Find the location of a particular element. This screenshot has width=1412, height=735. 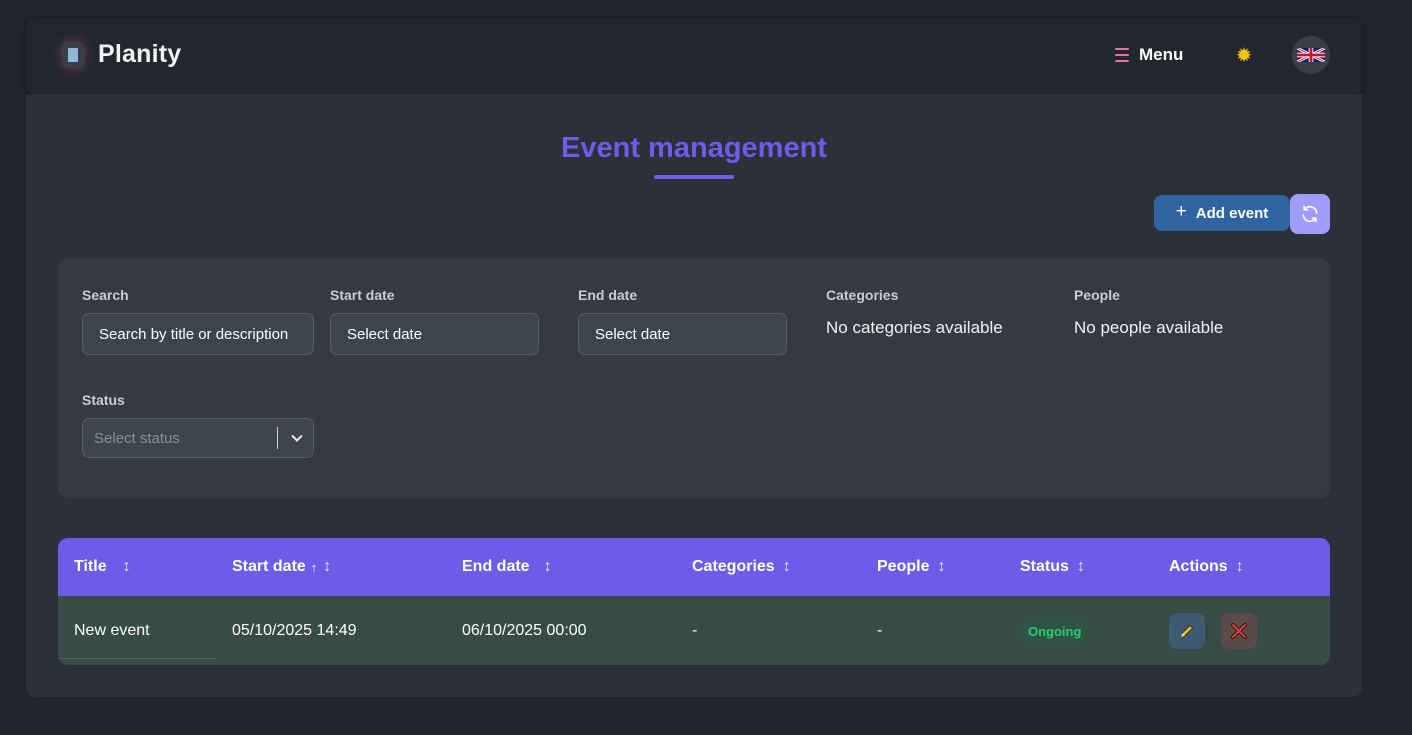

end-date-input: Select date is located at coordinates (682, 334).